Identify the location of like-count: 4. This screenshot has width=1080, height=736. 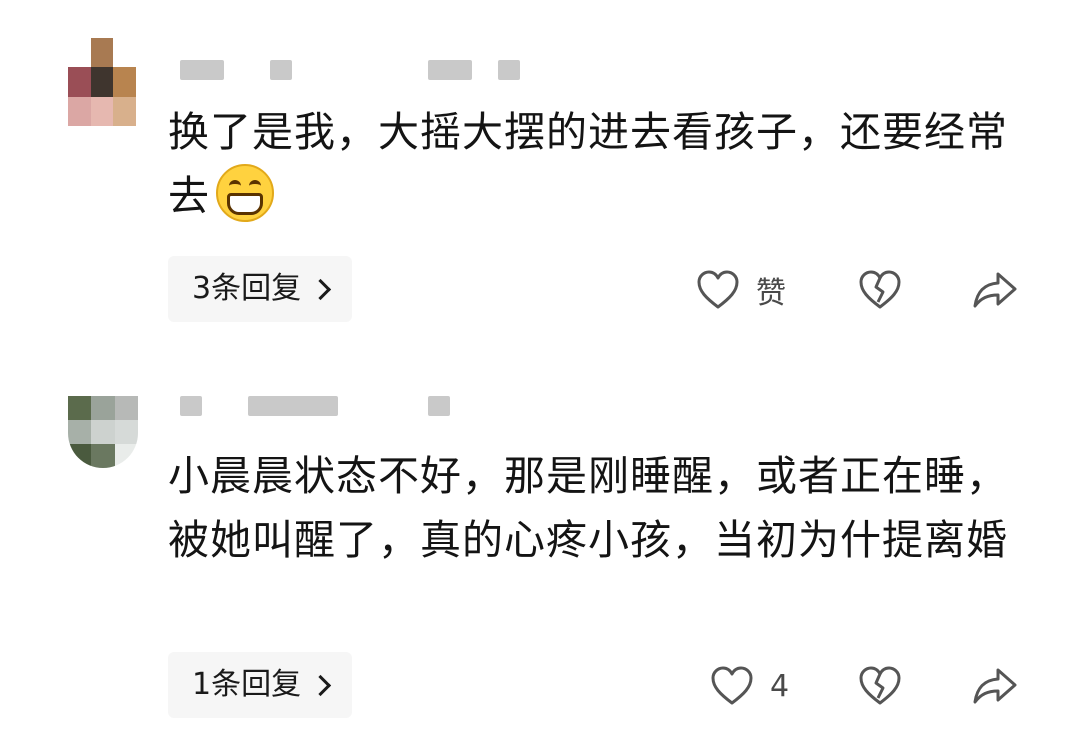
(780, 686).